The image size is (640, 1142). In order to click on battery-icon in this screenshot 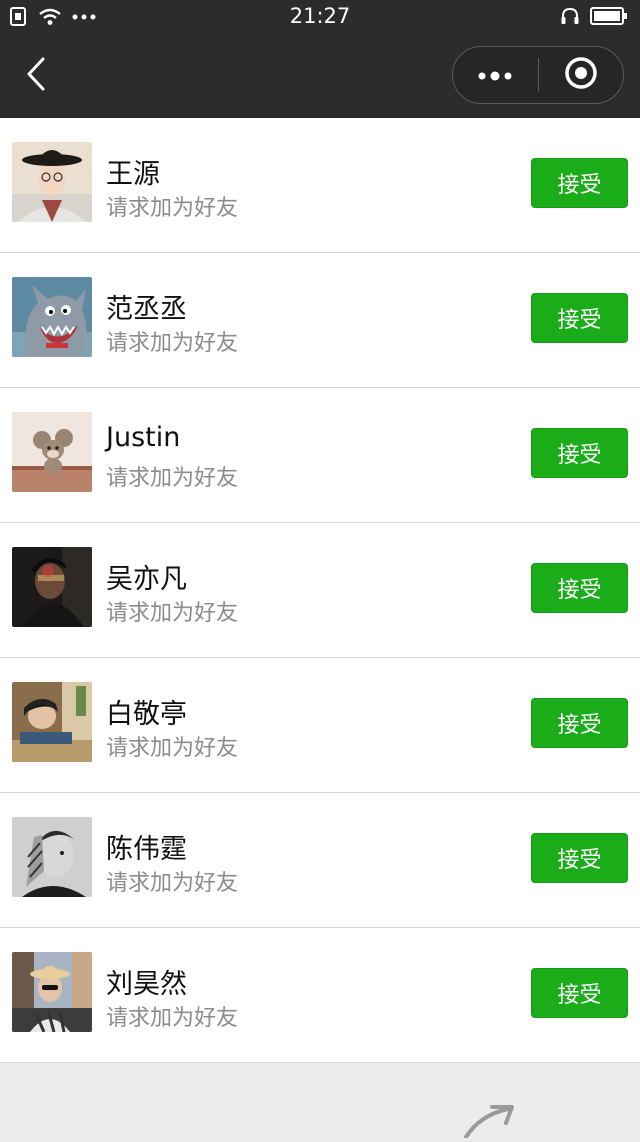, I will do `click(609, 16)`.